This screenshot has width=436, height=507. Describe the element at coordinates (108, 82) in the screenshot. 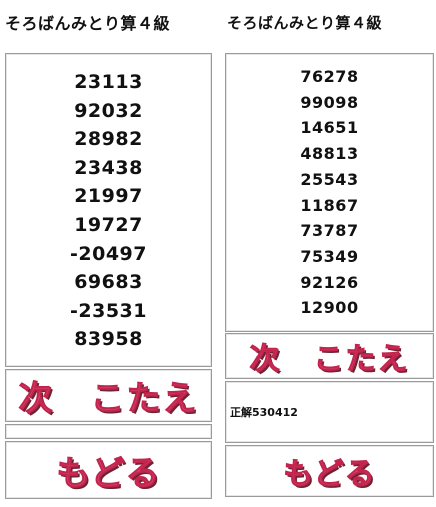

I see `number-item: 23113` at that location.